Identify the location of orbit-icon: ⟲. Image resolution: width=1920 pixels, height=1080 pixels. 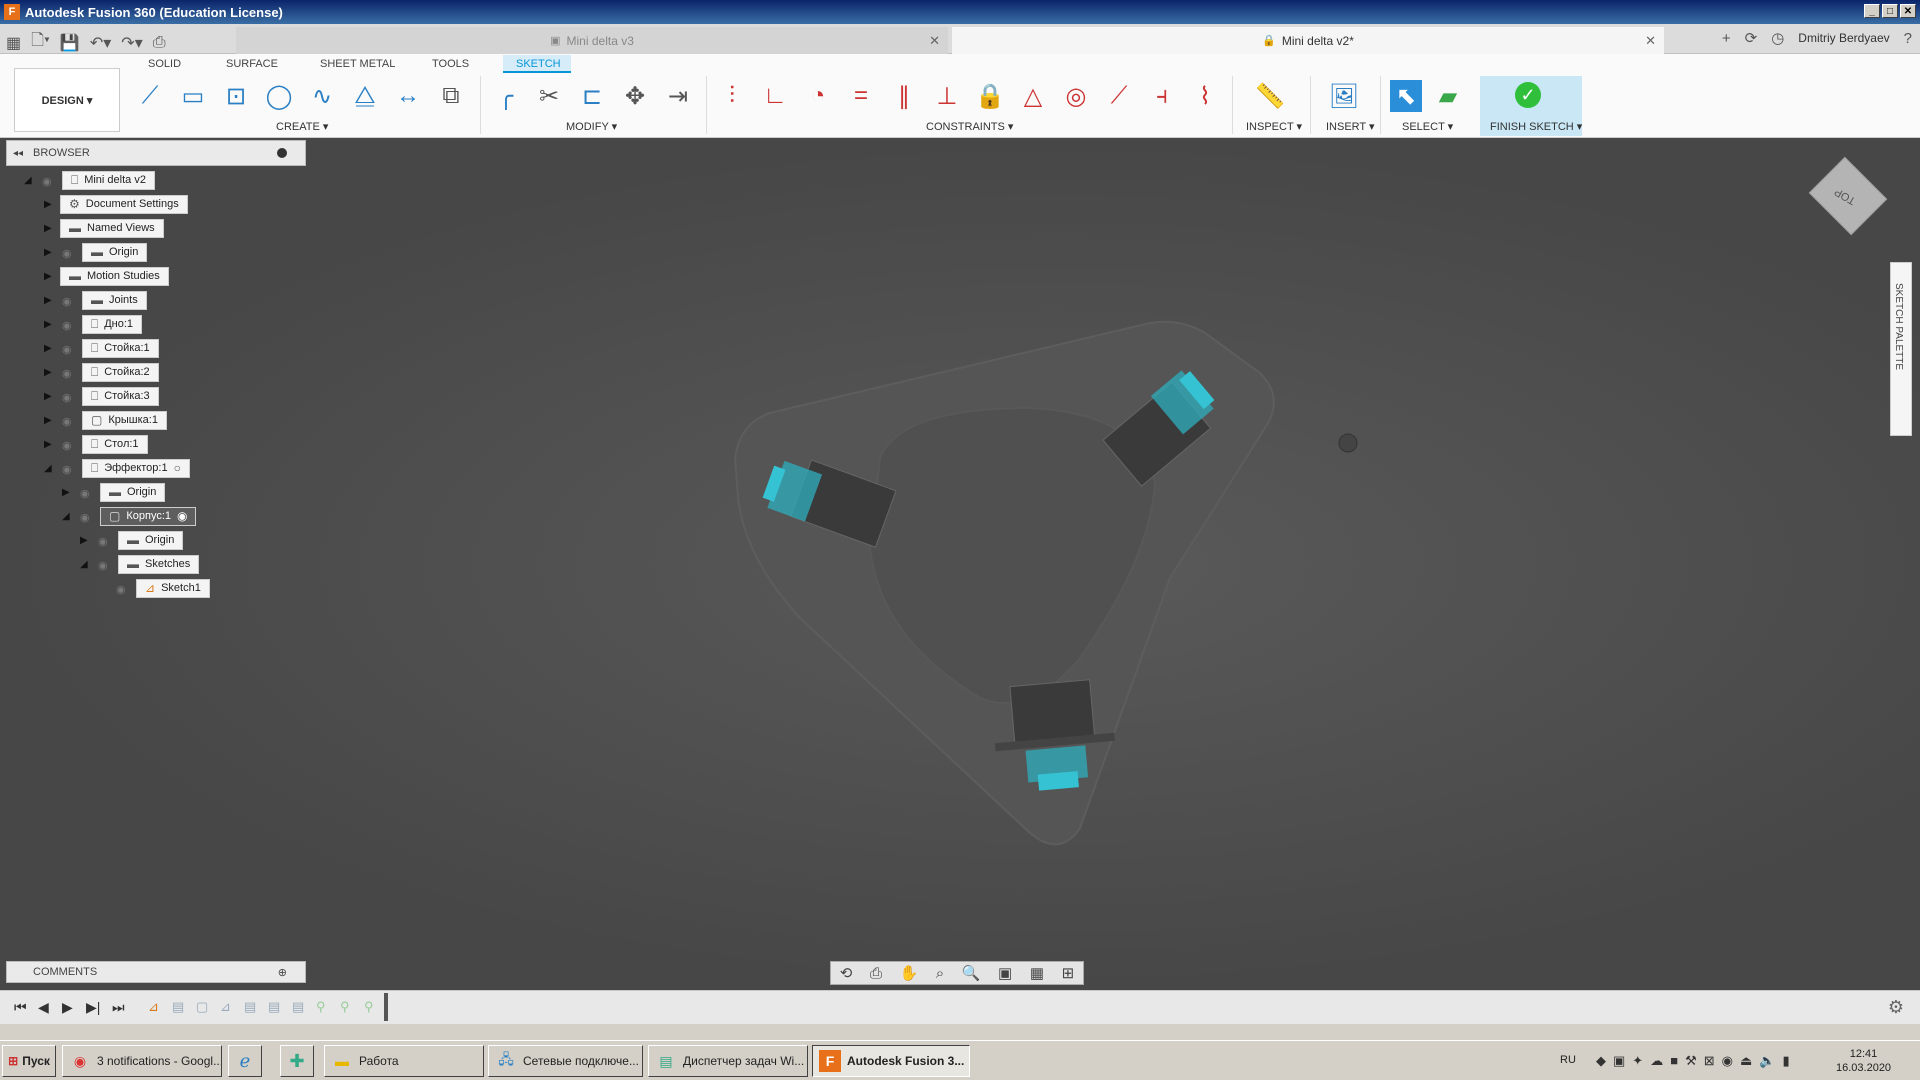
(846, 973).